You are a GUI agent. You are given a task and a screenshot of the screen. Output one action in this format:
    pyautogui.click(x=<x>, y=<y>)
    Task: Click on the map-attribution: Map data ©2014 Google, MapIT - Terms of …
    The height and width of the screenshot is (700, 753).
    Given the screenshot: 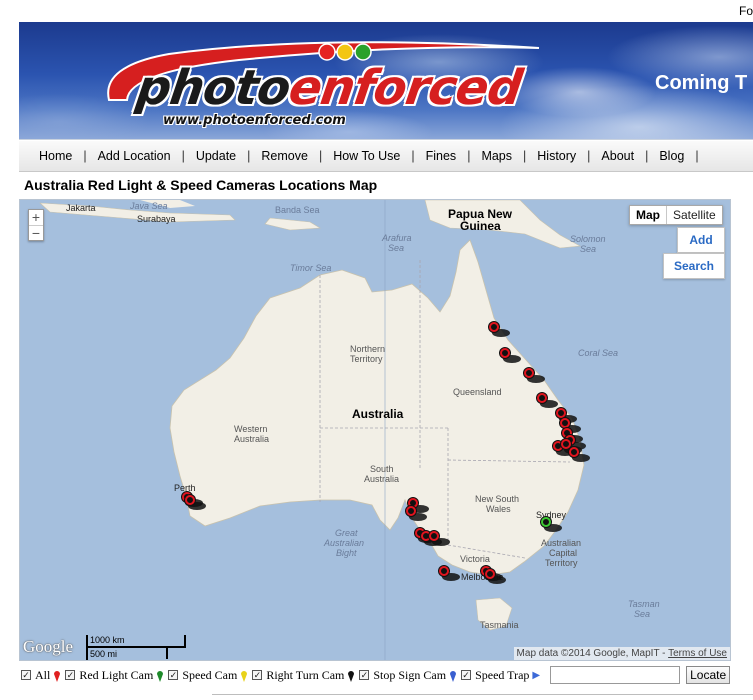 What is the action you would take?
    pyautogui.click(x=621, y=653)
    